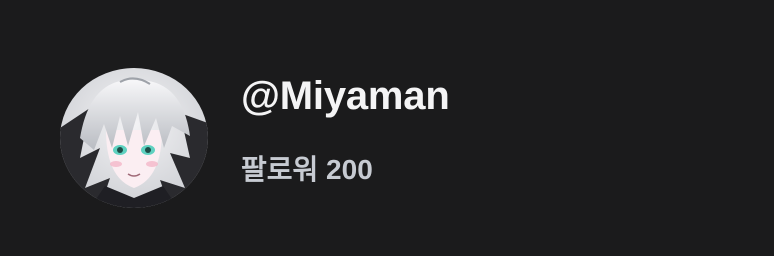  I want to click on follower-count: 팔로워 200, so click(307, 170).